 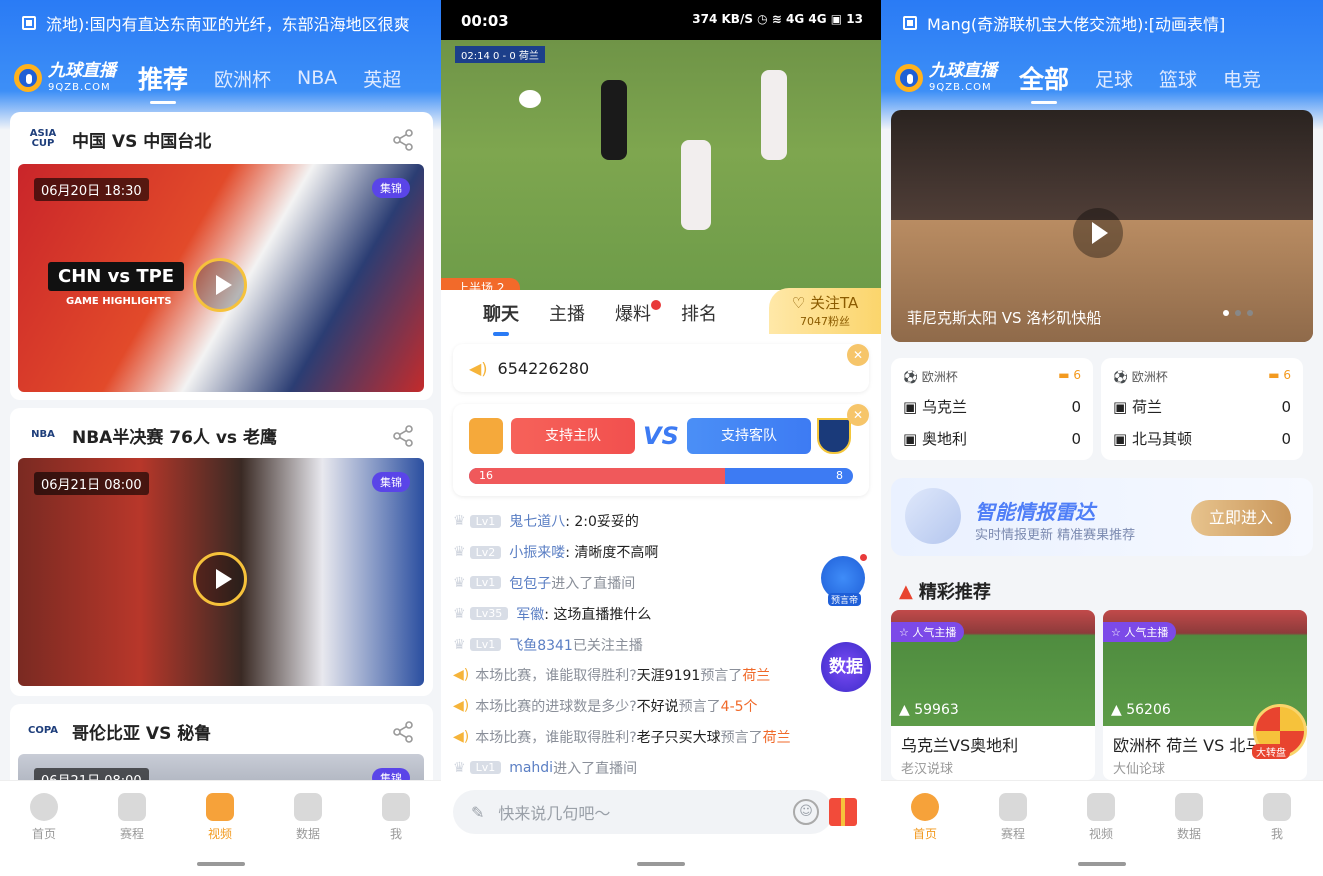 What do you see at coordinates (1102, 517) in the screenshot?
I see `intel-radar-banner: 智能情报雷达 实时情报更新 精准赛果推荐 立即进入` at bounding box center [1102, 517].